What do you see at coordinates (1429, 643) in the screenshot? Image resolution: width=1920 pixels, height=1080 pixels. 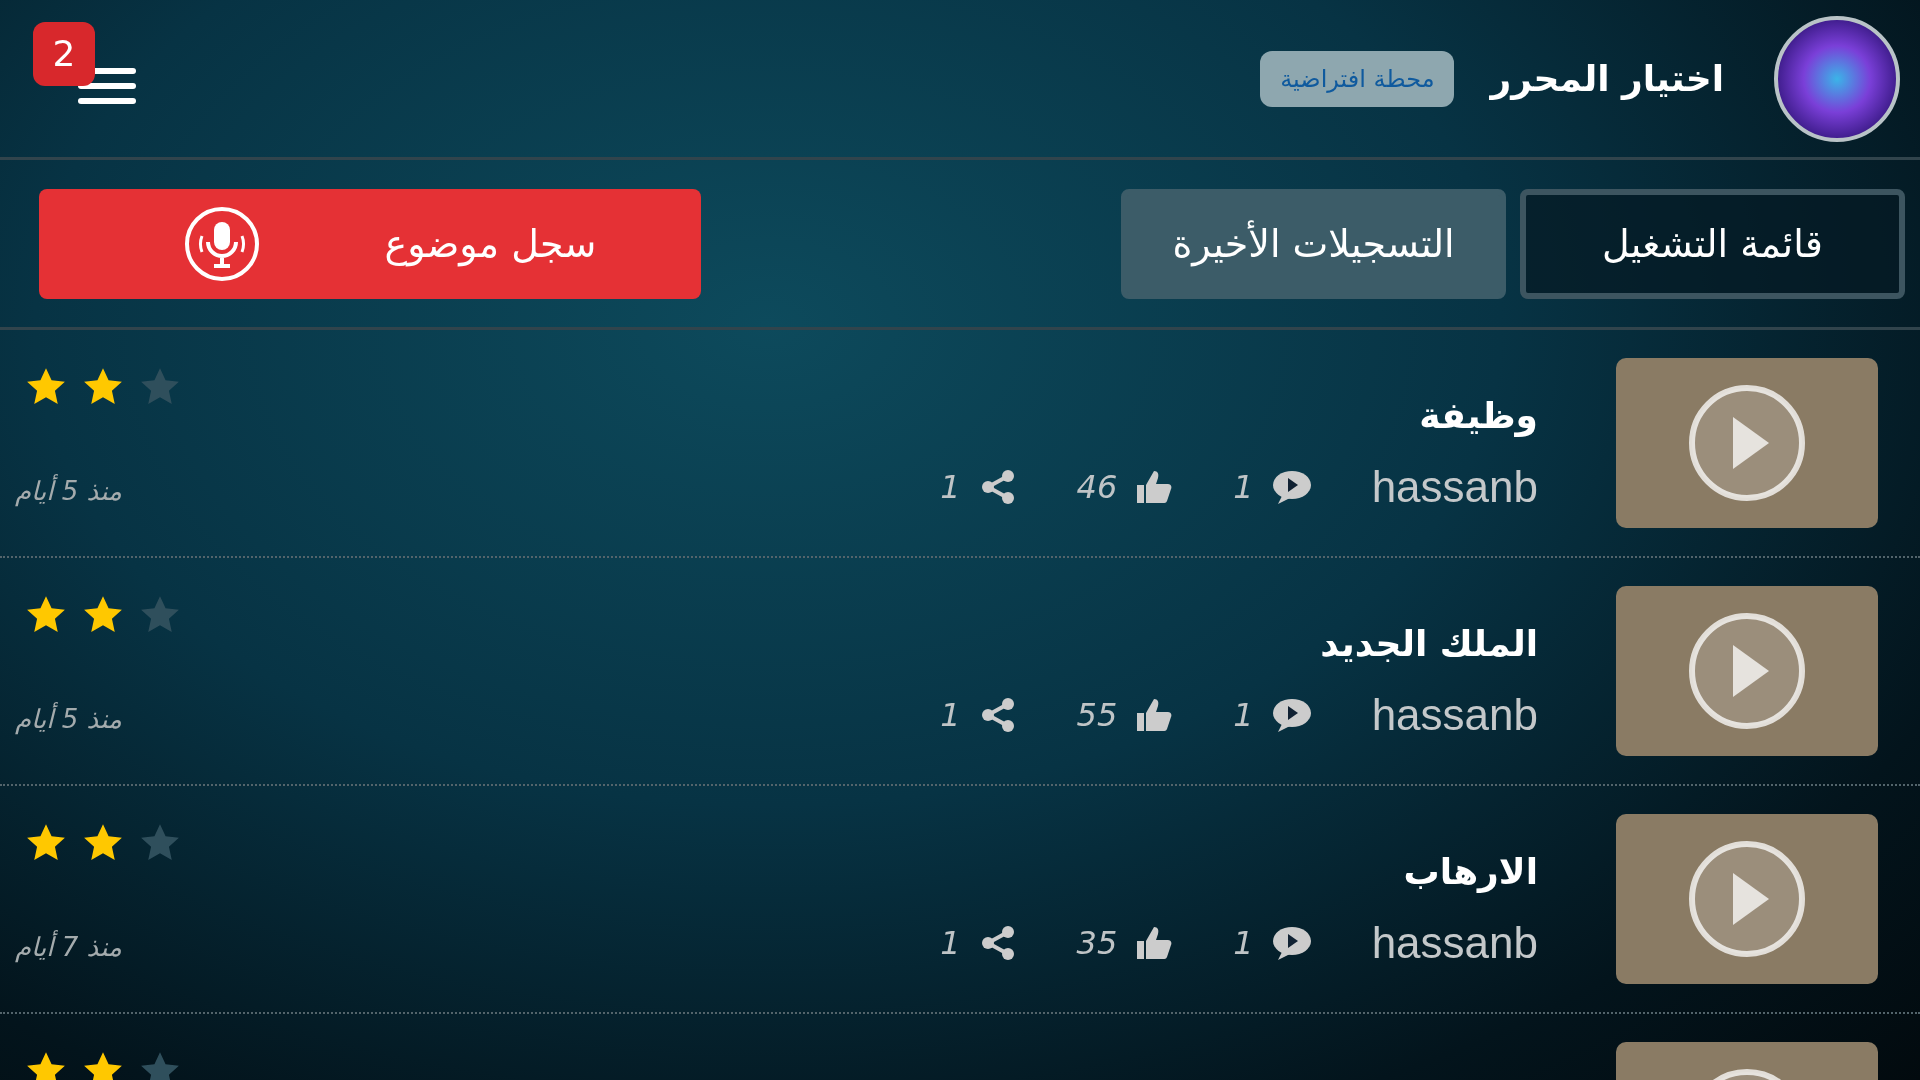 I see `recording-title: الملك الجديد` at bounding box center [1429, 643].